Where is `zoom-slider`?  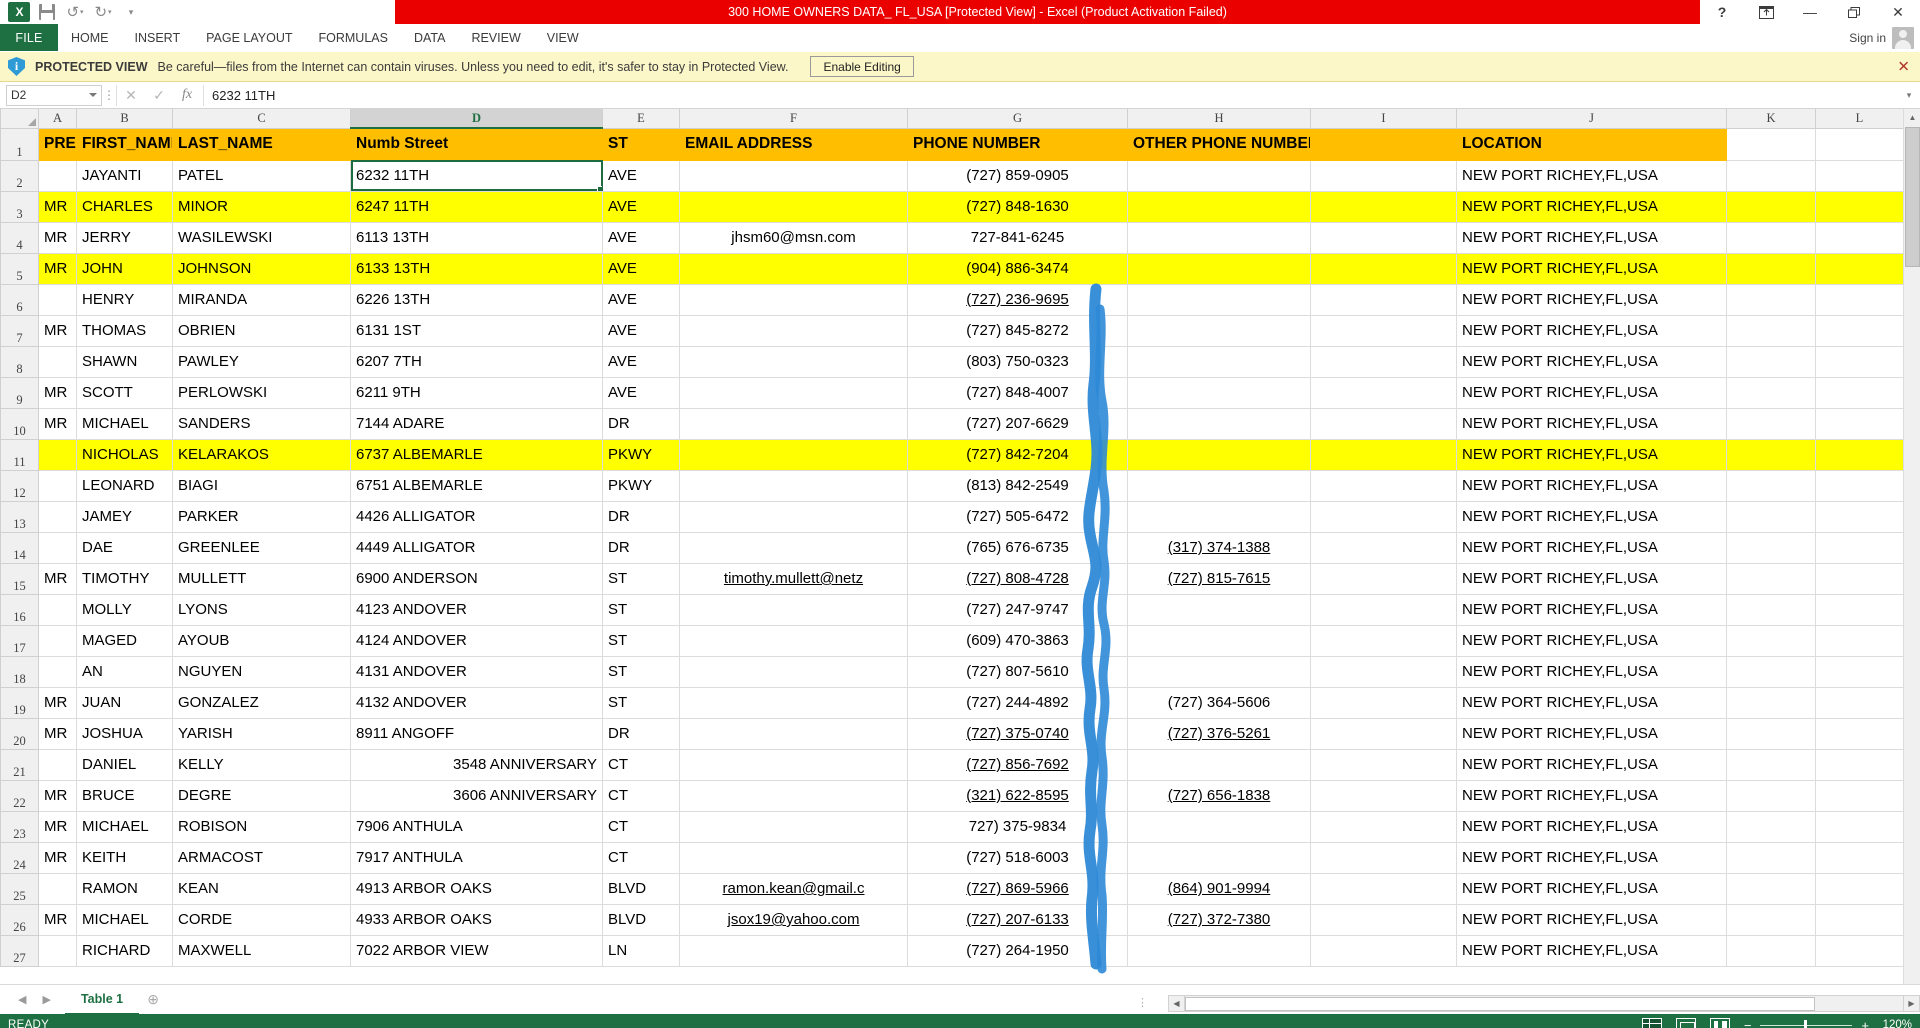 zoom-slider is located at coordinates (1806, 1023).